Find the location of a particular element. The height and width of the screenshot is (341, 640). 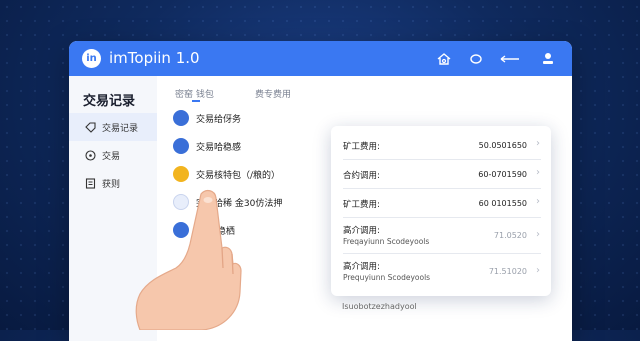

list-item-label: 交易核特包（/粮的） is located at coordinates (238, 176).